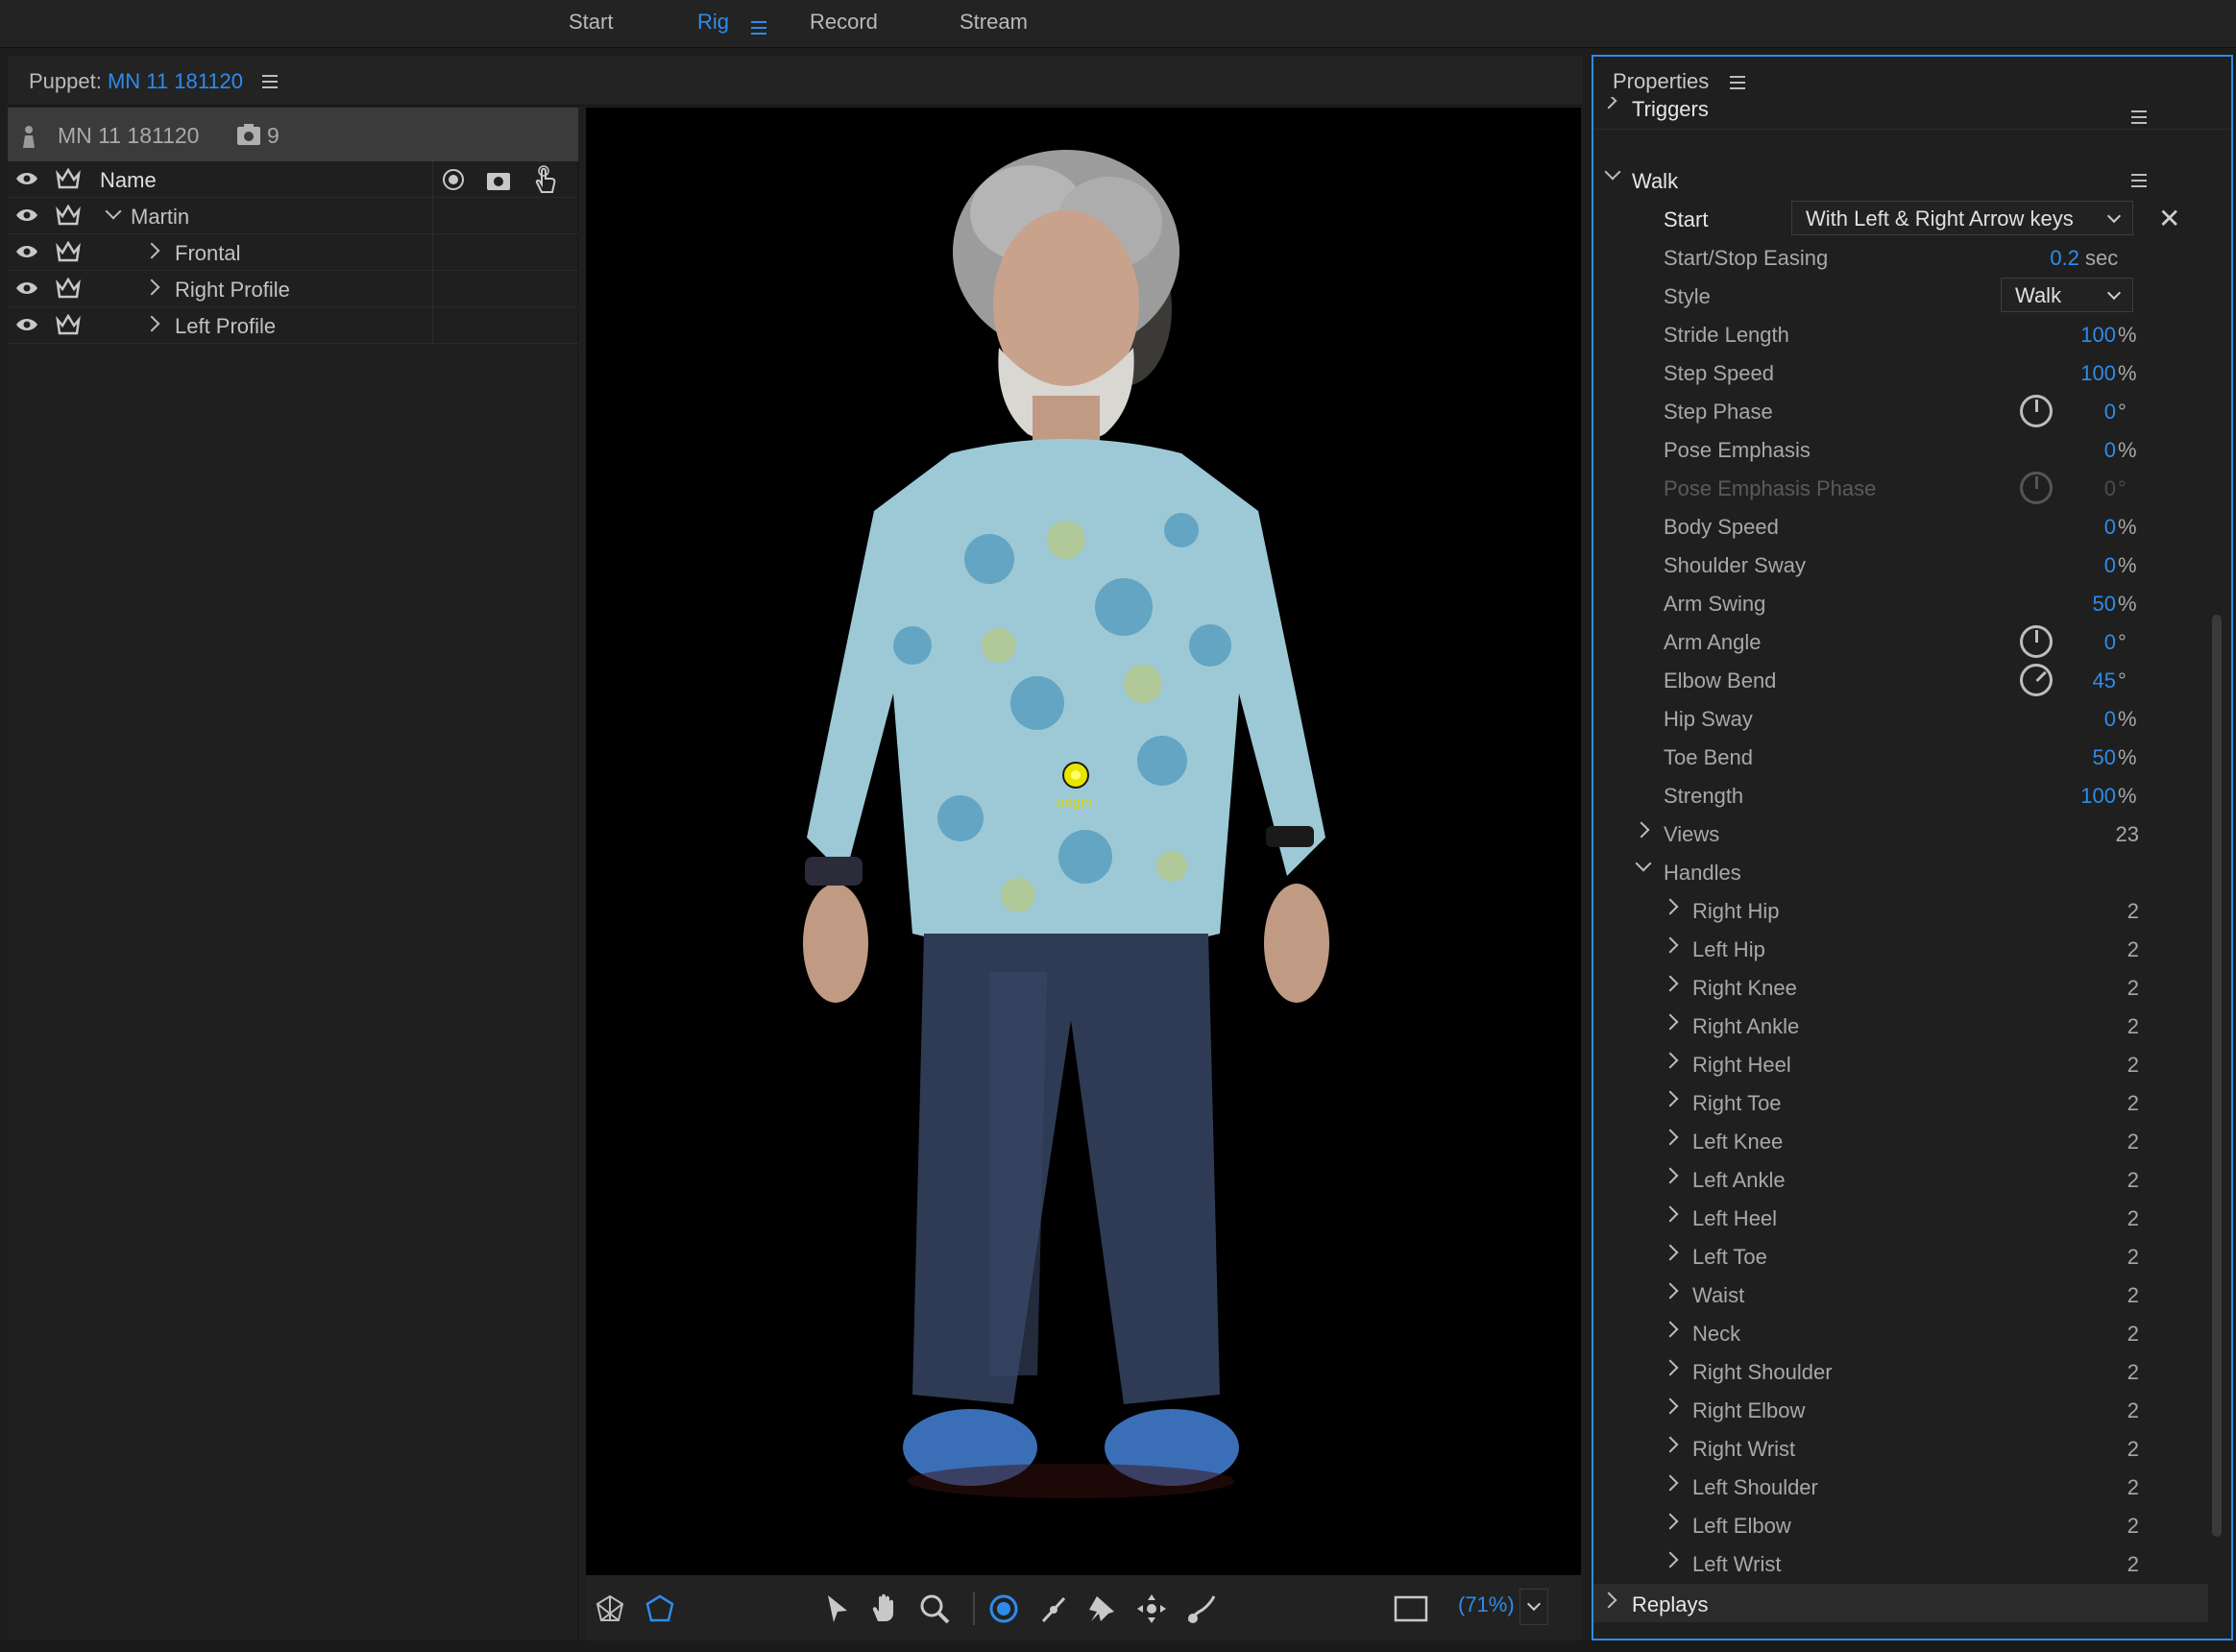 This screenshot has width=2236, height=1652. I want to click on layer-row: Frontal, so click(293, 252).